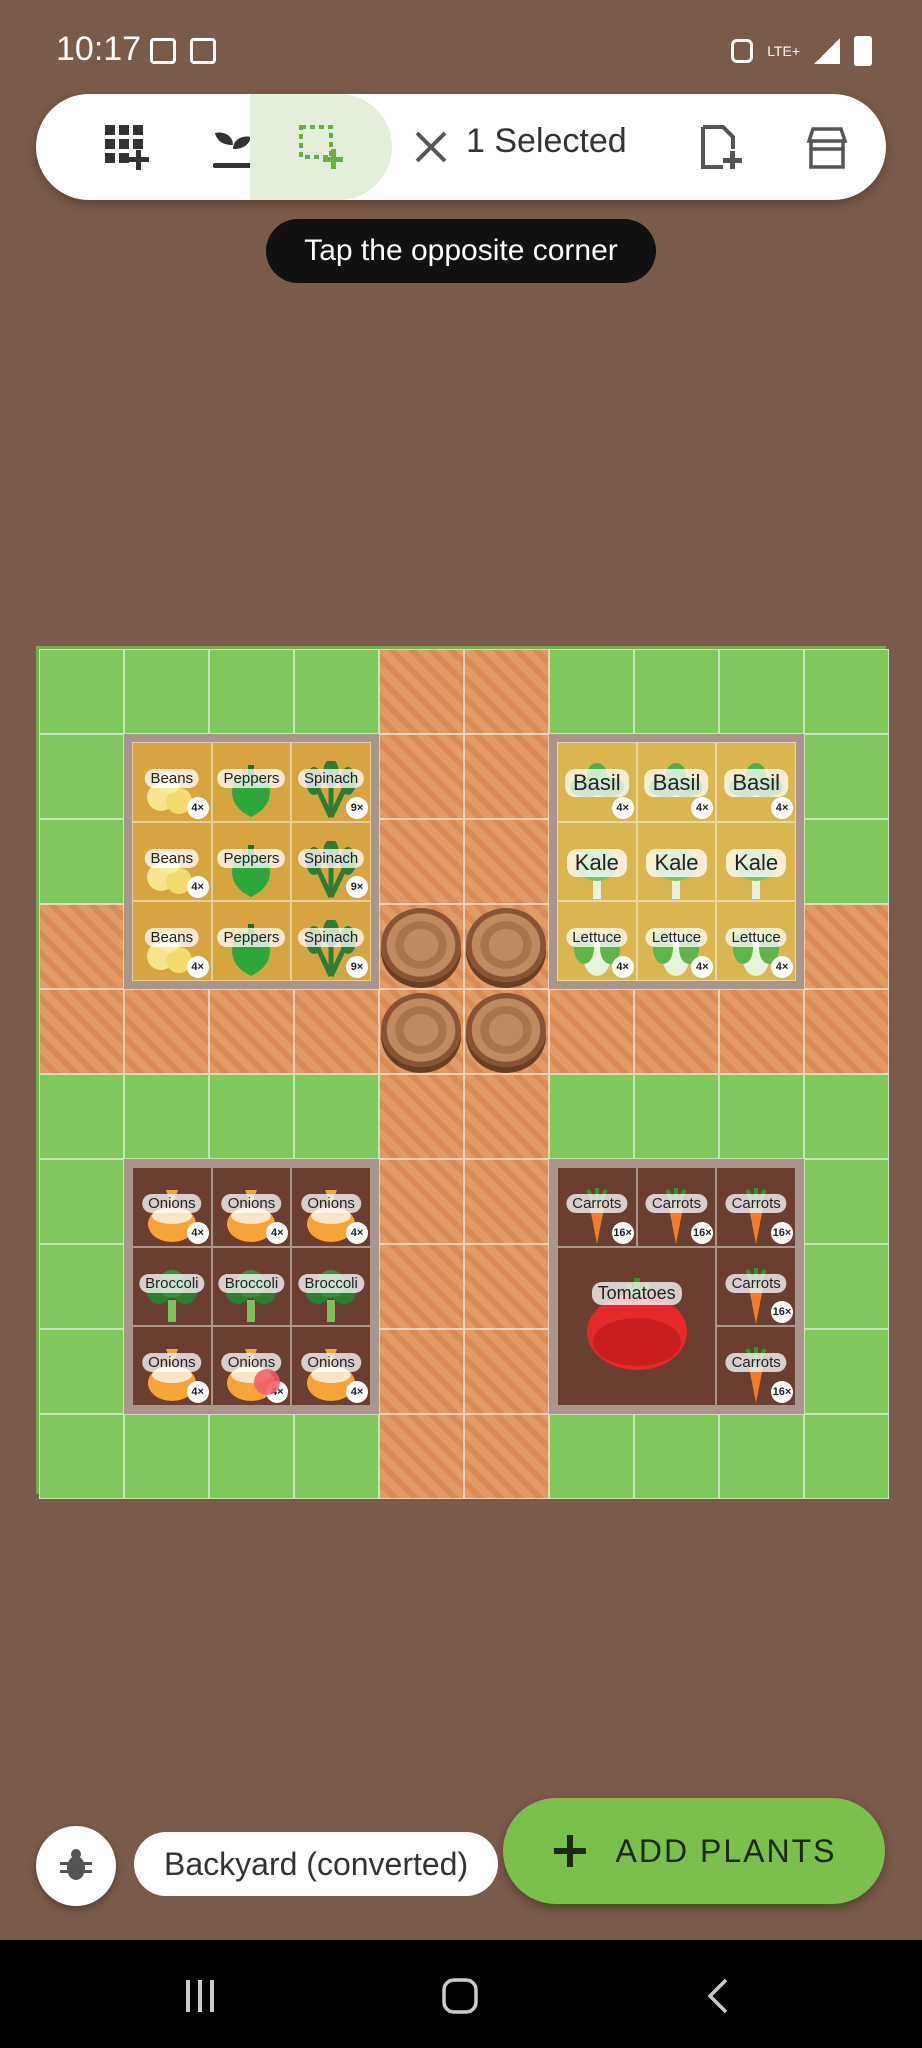 The width and height of the screenshot is (922, 2048). Describe the element at coordinates (316, 1864) in the screenshot. I see `garden-name-chip: Backyard (converted)` at that location.